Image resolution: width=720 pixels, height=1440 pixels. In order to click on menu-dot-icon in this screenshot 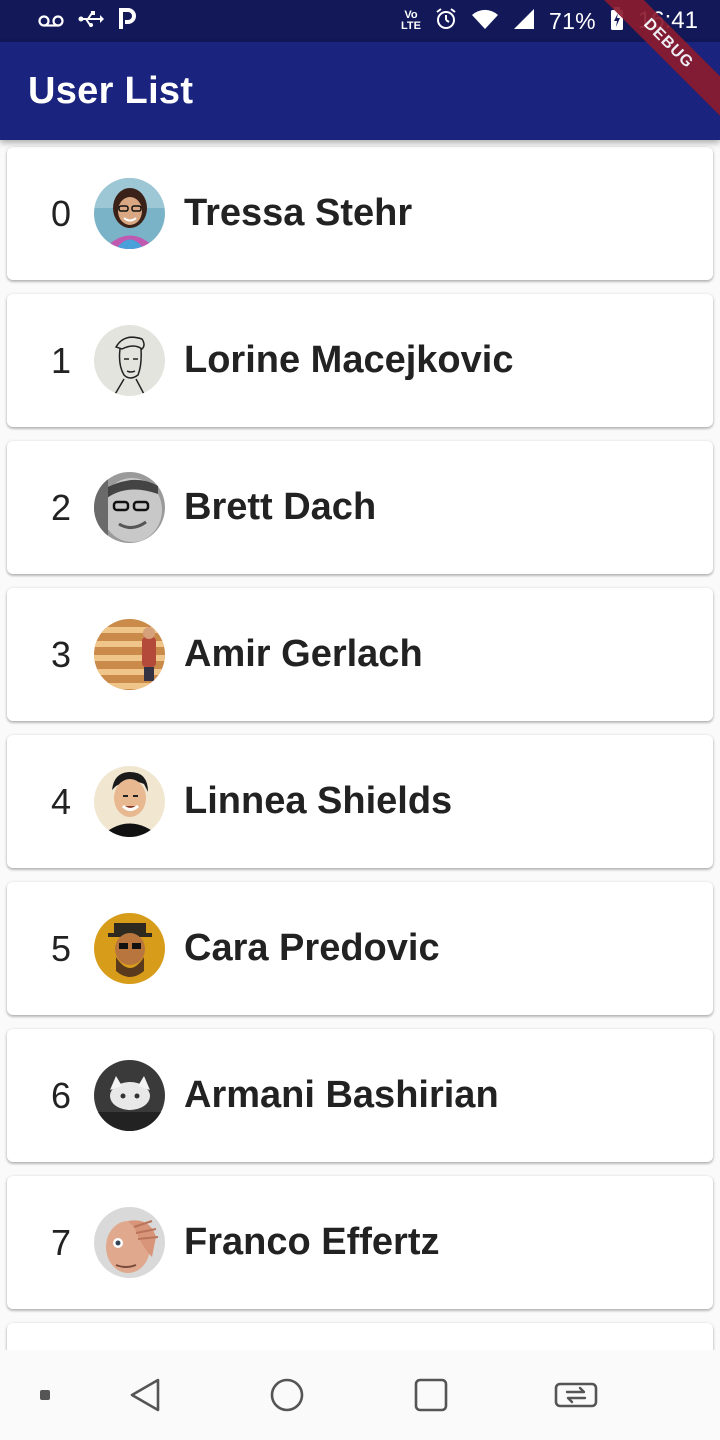, I will do `click(45, 1395)`.